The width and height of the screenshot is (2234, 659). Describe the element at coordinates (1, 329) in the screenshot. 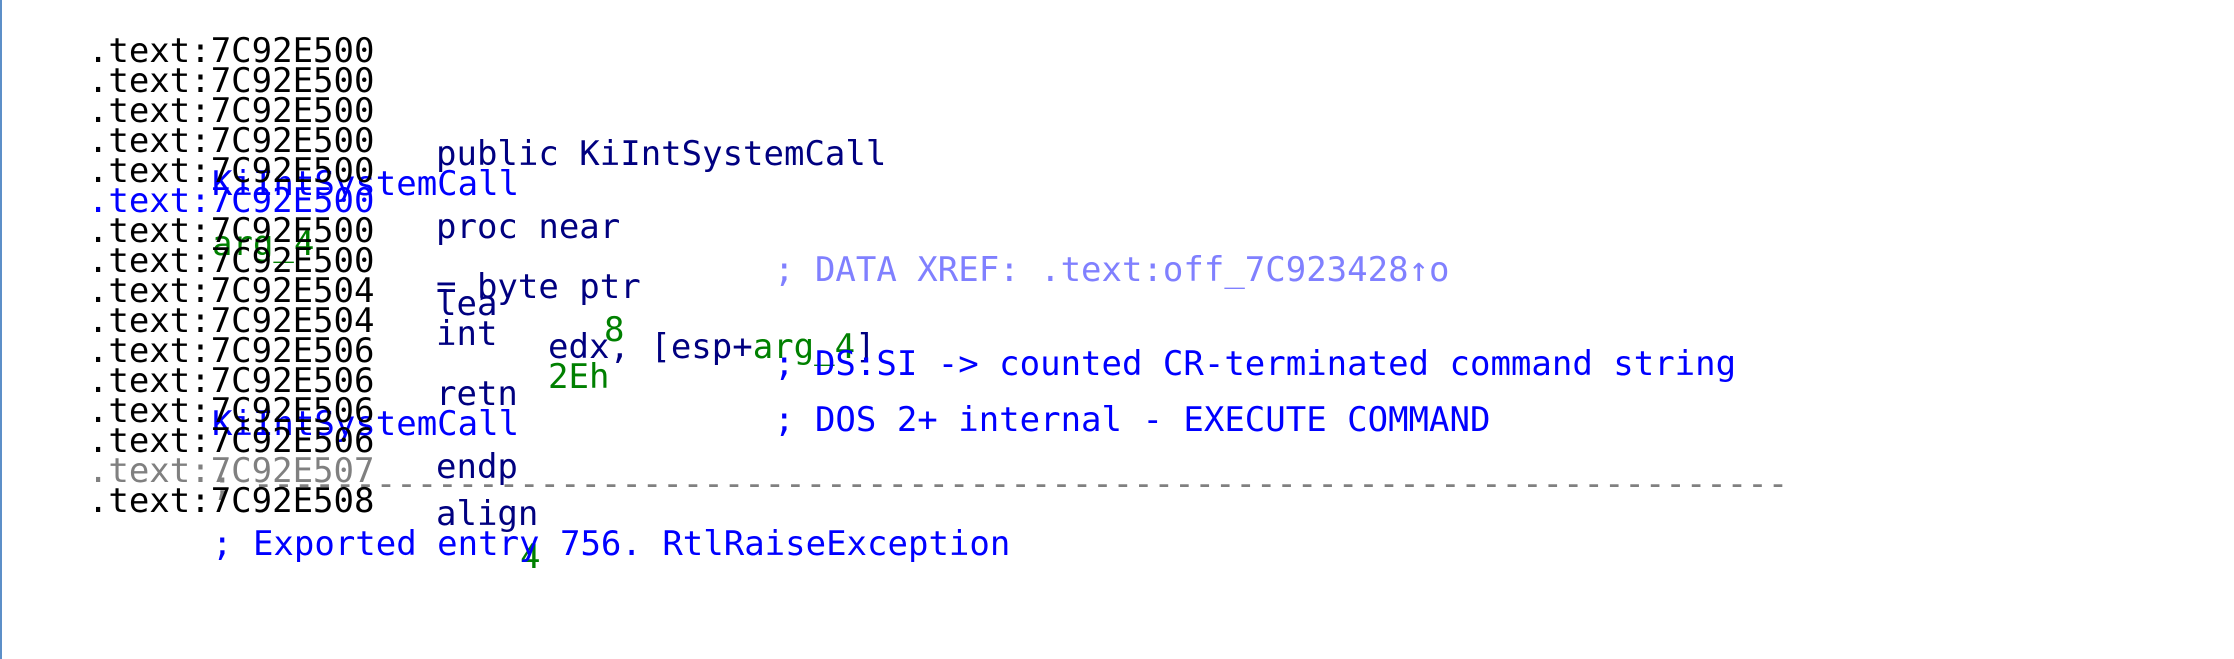

I see `listing-left-border` at that location.